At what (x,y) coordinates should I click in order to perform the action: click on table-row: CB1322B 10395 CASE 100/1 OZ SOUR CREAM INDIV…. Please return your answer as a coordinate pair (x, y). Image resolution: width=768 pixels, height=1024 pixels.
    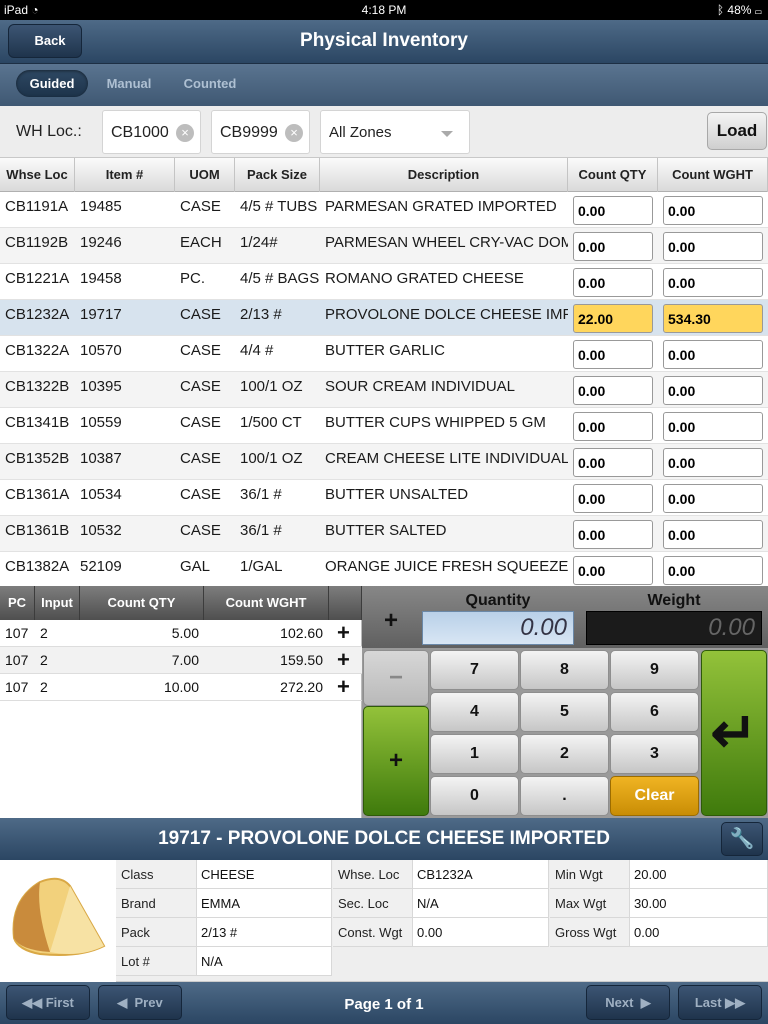
    Looking at the image, I should click on (384, 390).